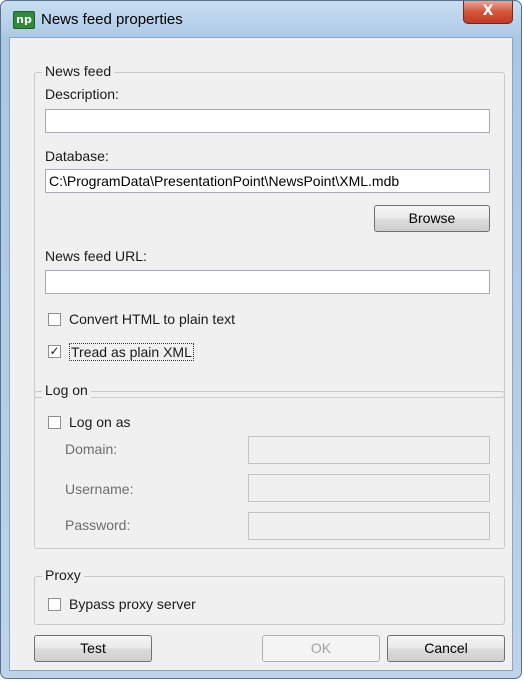 Image resolution: width=524 pixels, height=681 pixels. What do you see at coordinates (91, 449) in the screenshot?
I see `domain-label: Domain:` at bounding box center [91, 449].